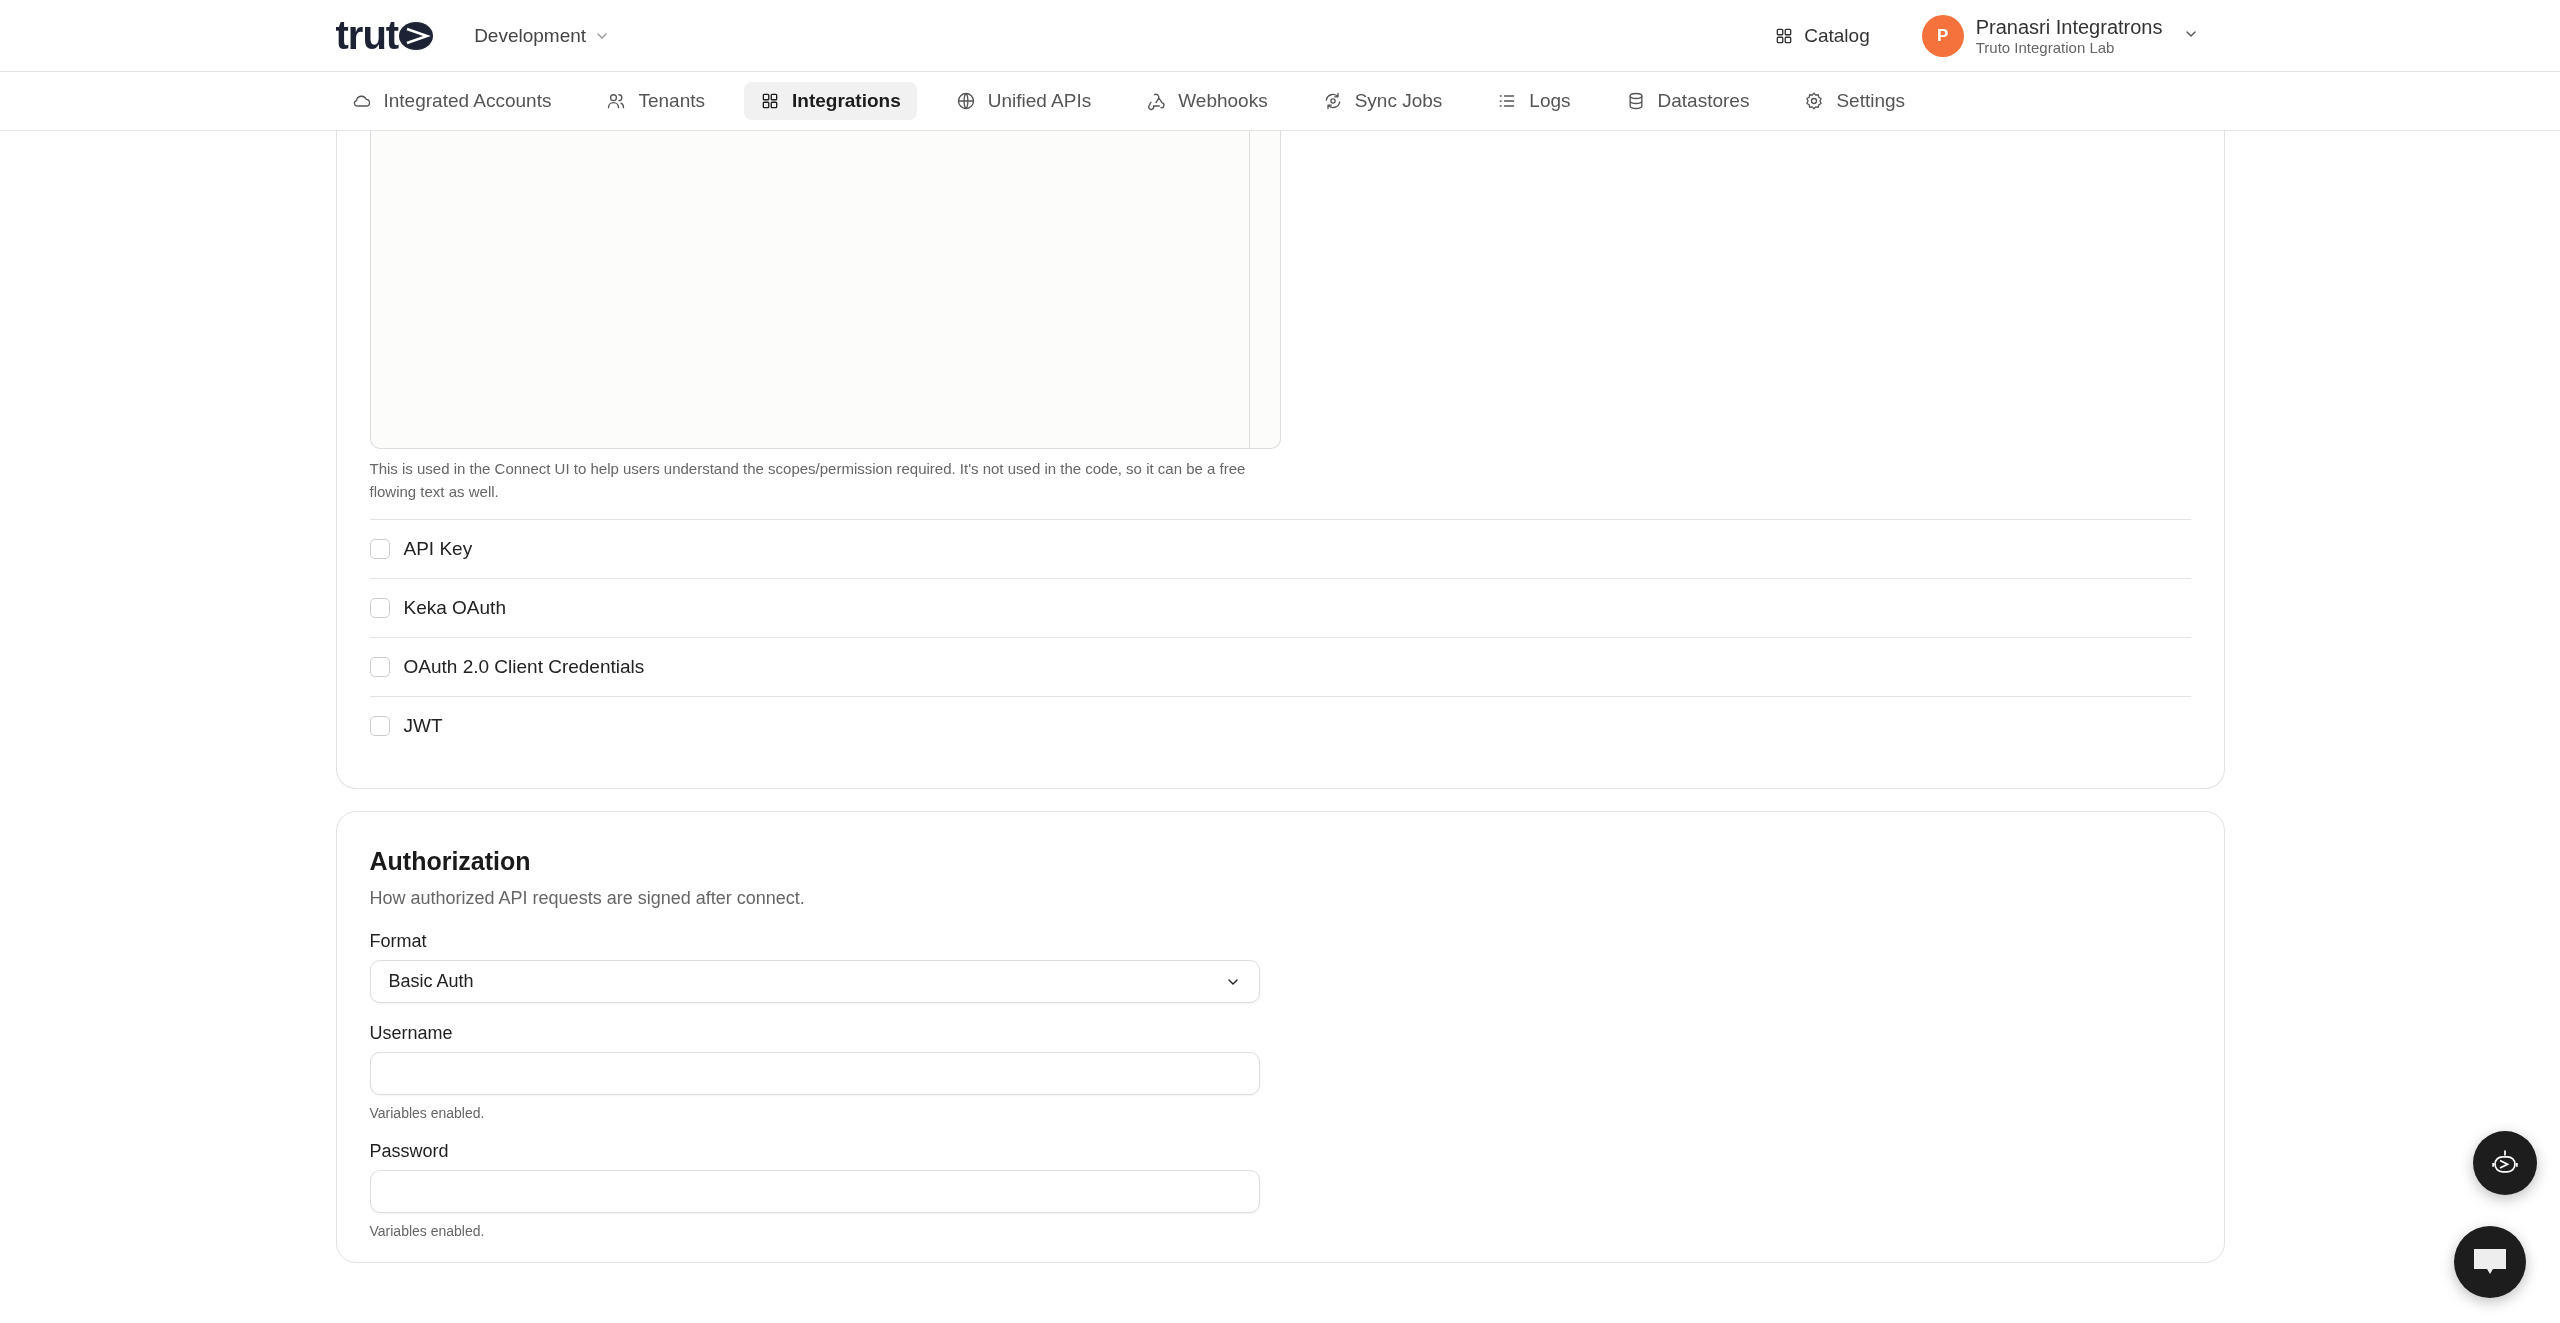 The image size is (2560, 1323). What do you see at coordinates (1687, 101) in the screenshot?
I see `nav-tab: Datastores` at bounding box center [1687, 101].